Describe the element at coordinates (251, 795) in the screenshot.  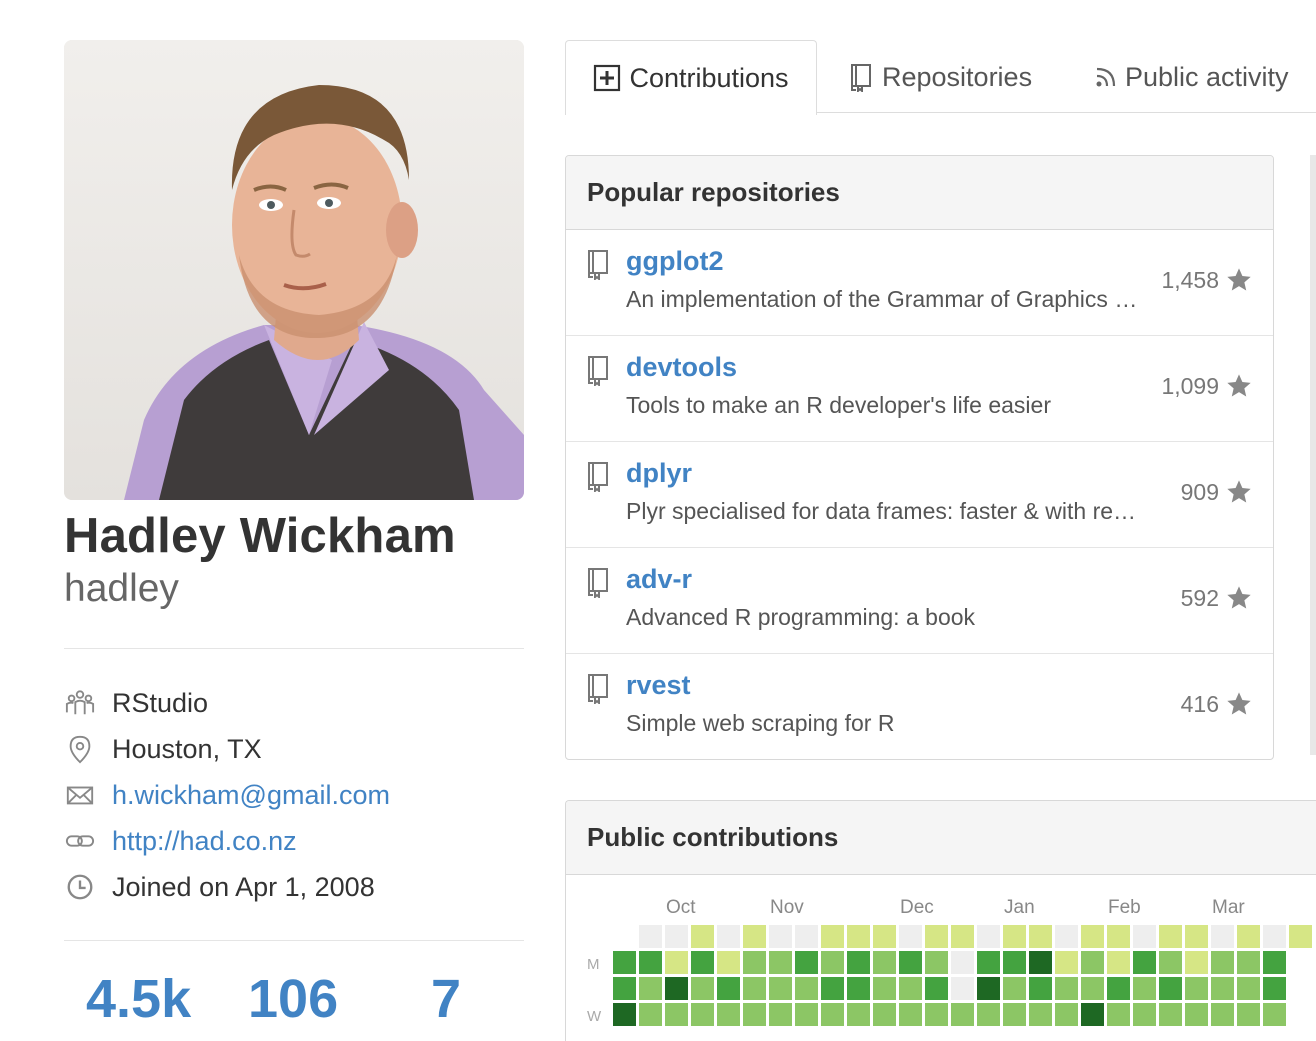
I see `email-link: h.wickham@gmail.com` at that location.